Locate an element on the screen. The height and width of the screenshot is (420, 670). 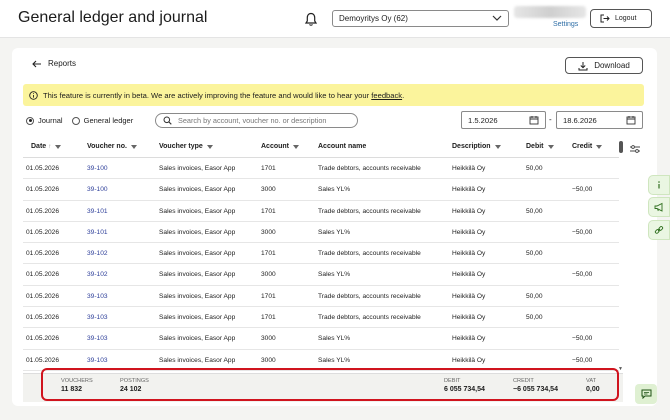
table-scrollbar is located at coordinates (621, 256).